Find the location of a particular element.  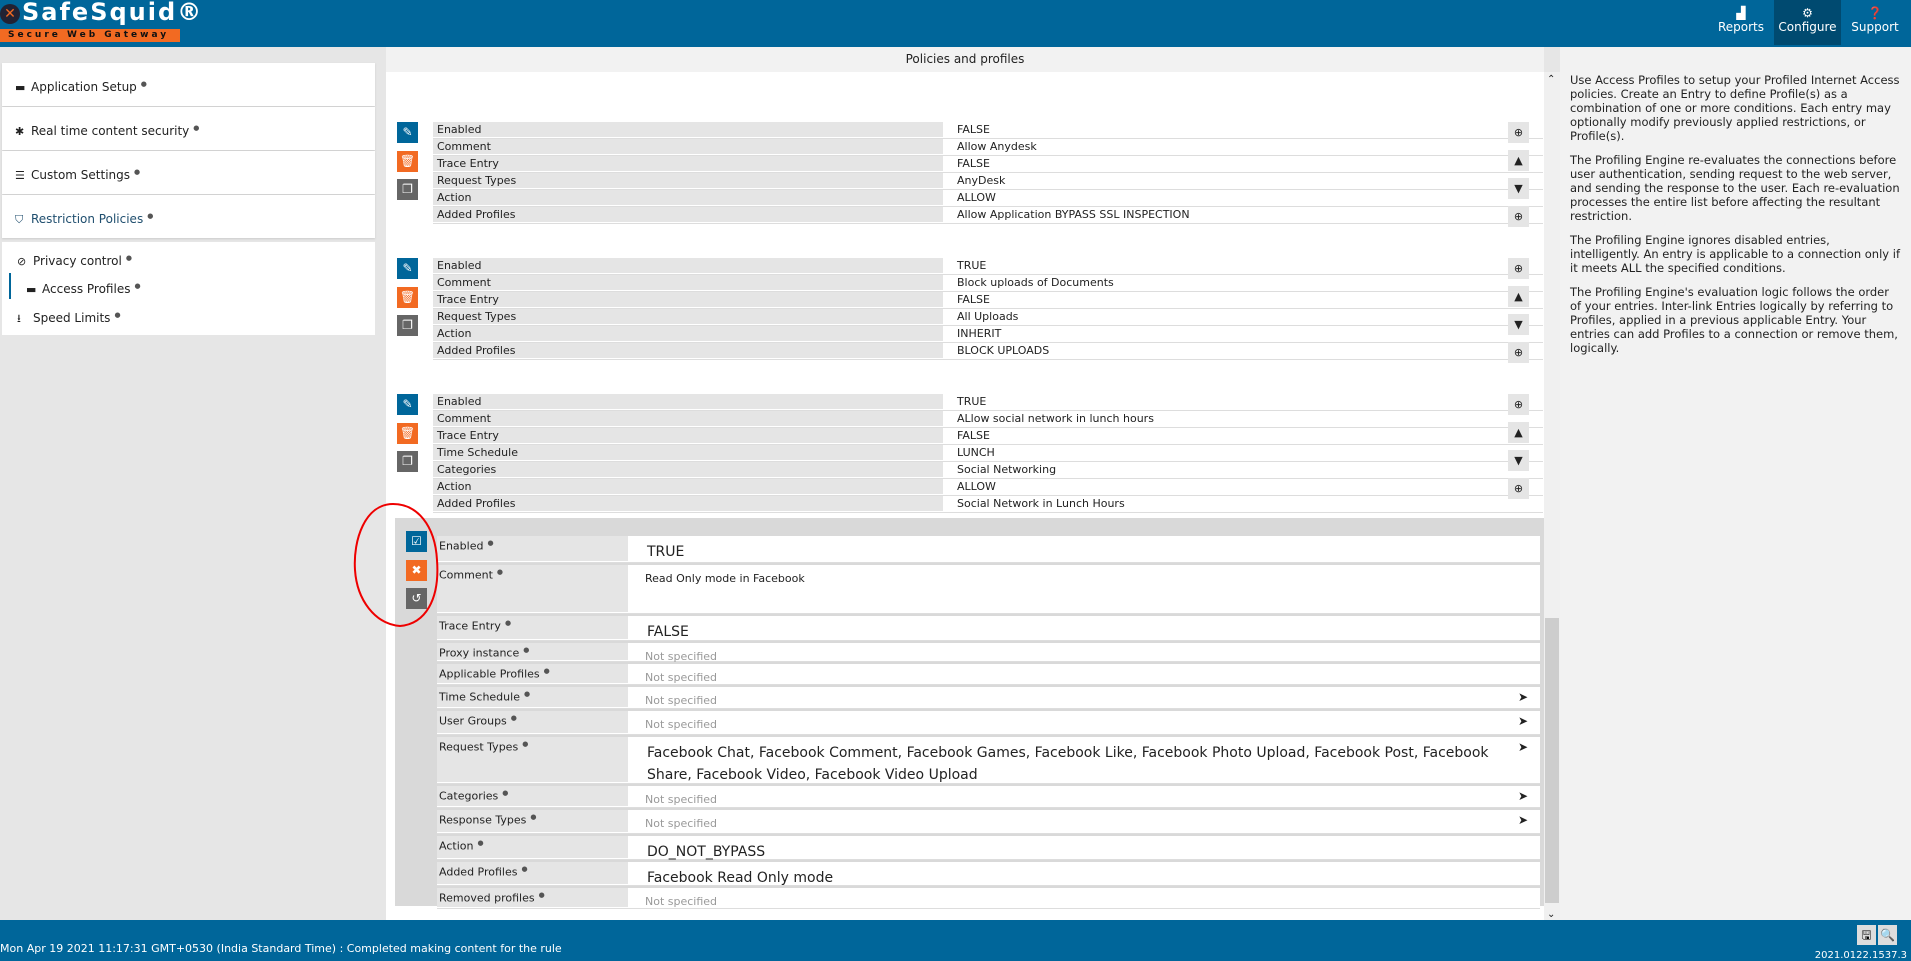

sidebar-section-application-setup: ▬ Application Setup ● is located at coordinates (188, 84).